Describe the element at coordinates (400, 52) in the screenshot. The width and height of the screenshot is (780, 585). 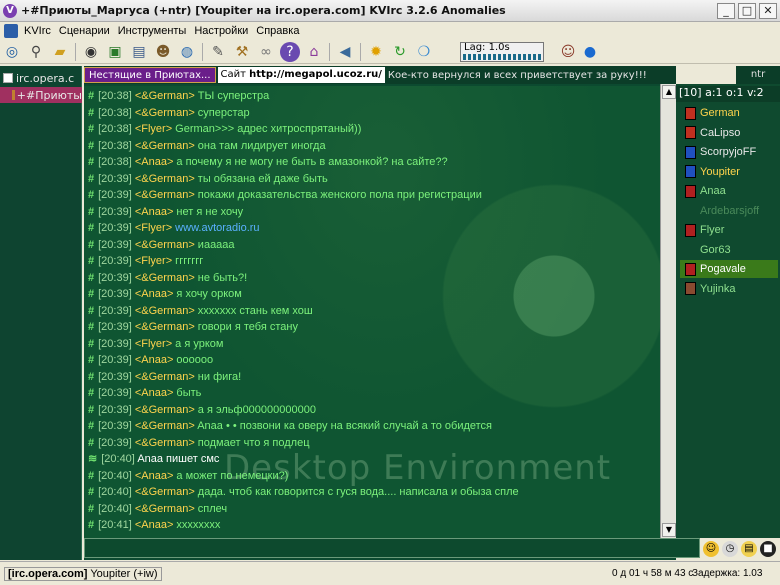
I see `refresh-icon: ↻` at that location.